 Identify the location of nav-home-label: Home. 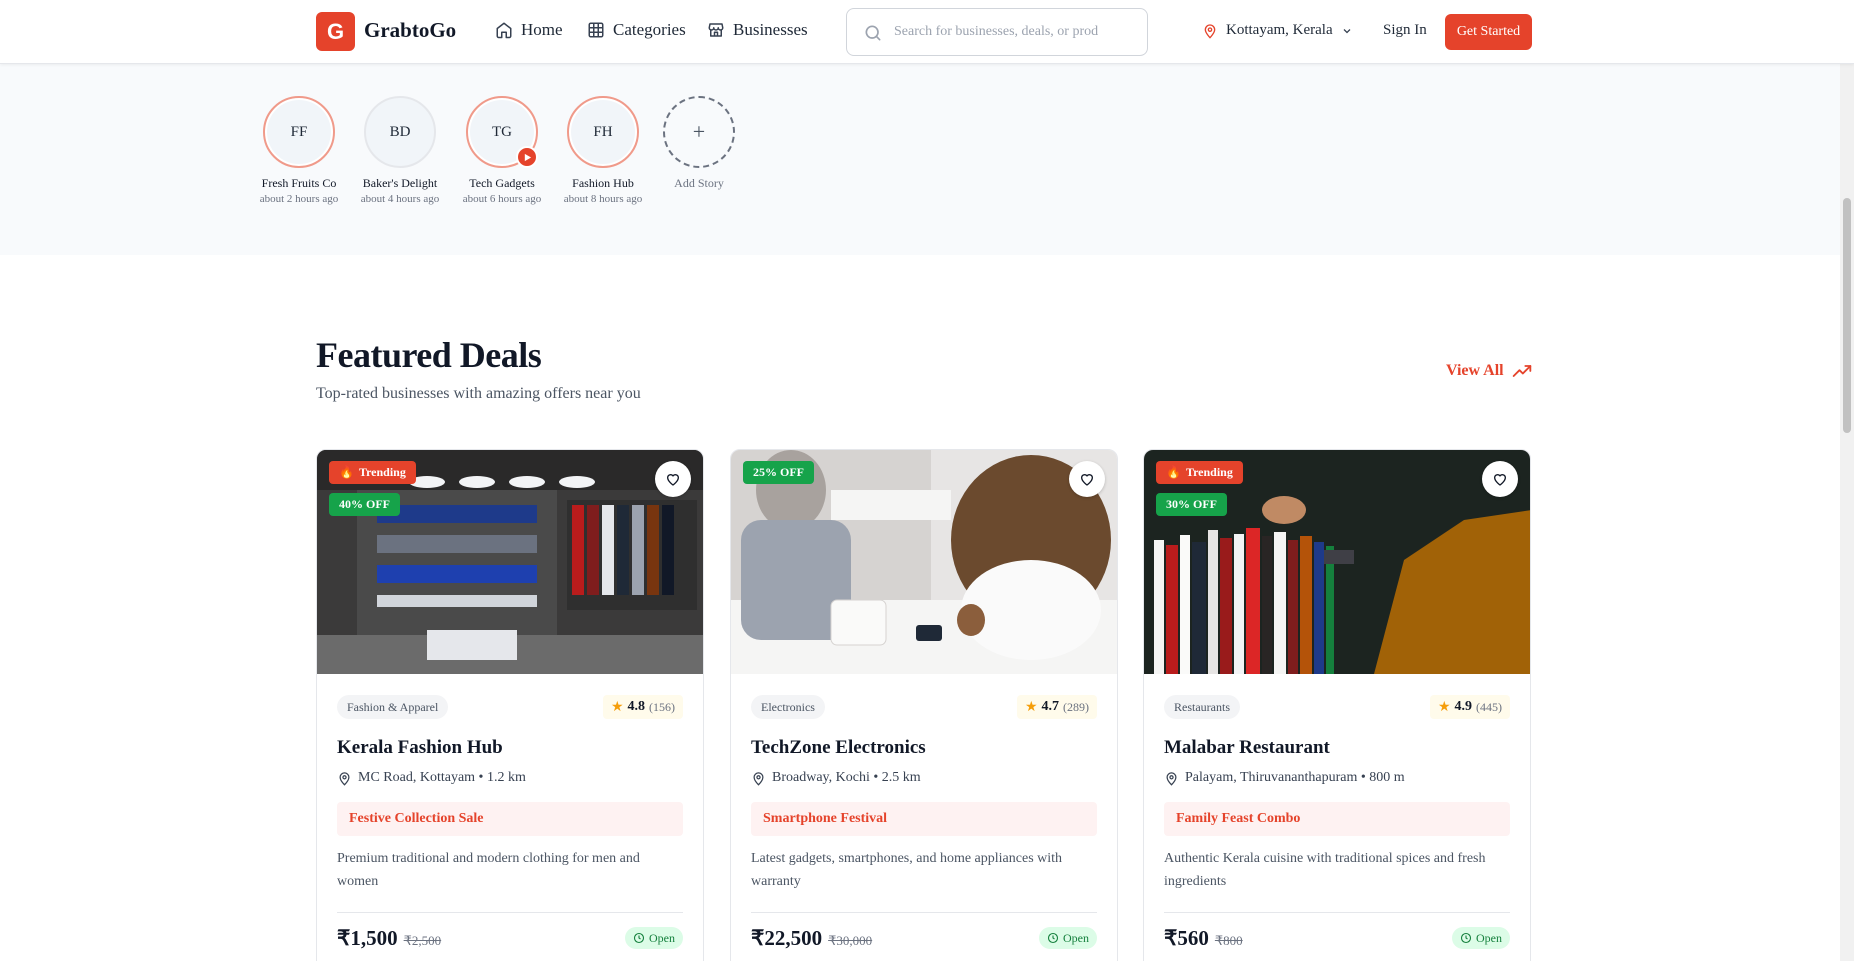
(542, 29).